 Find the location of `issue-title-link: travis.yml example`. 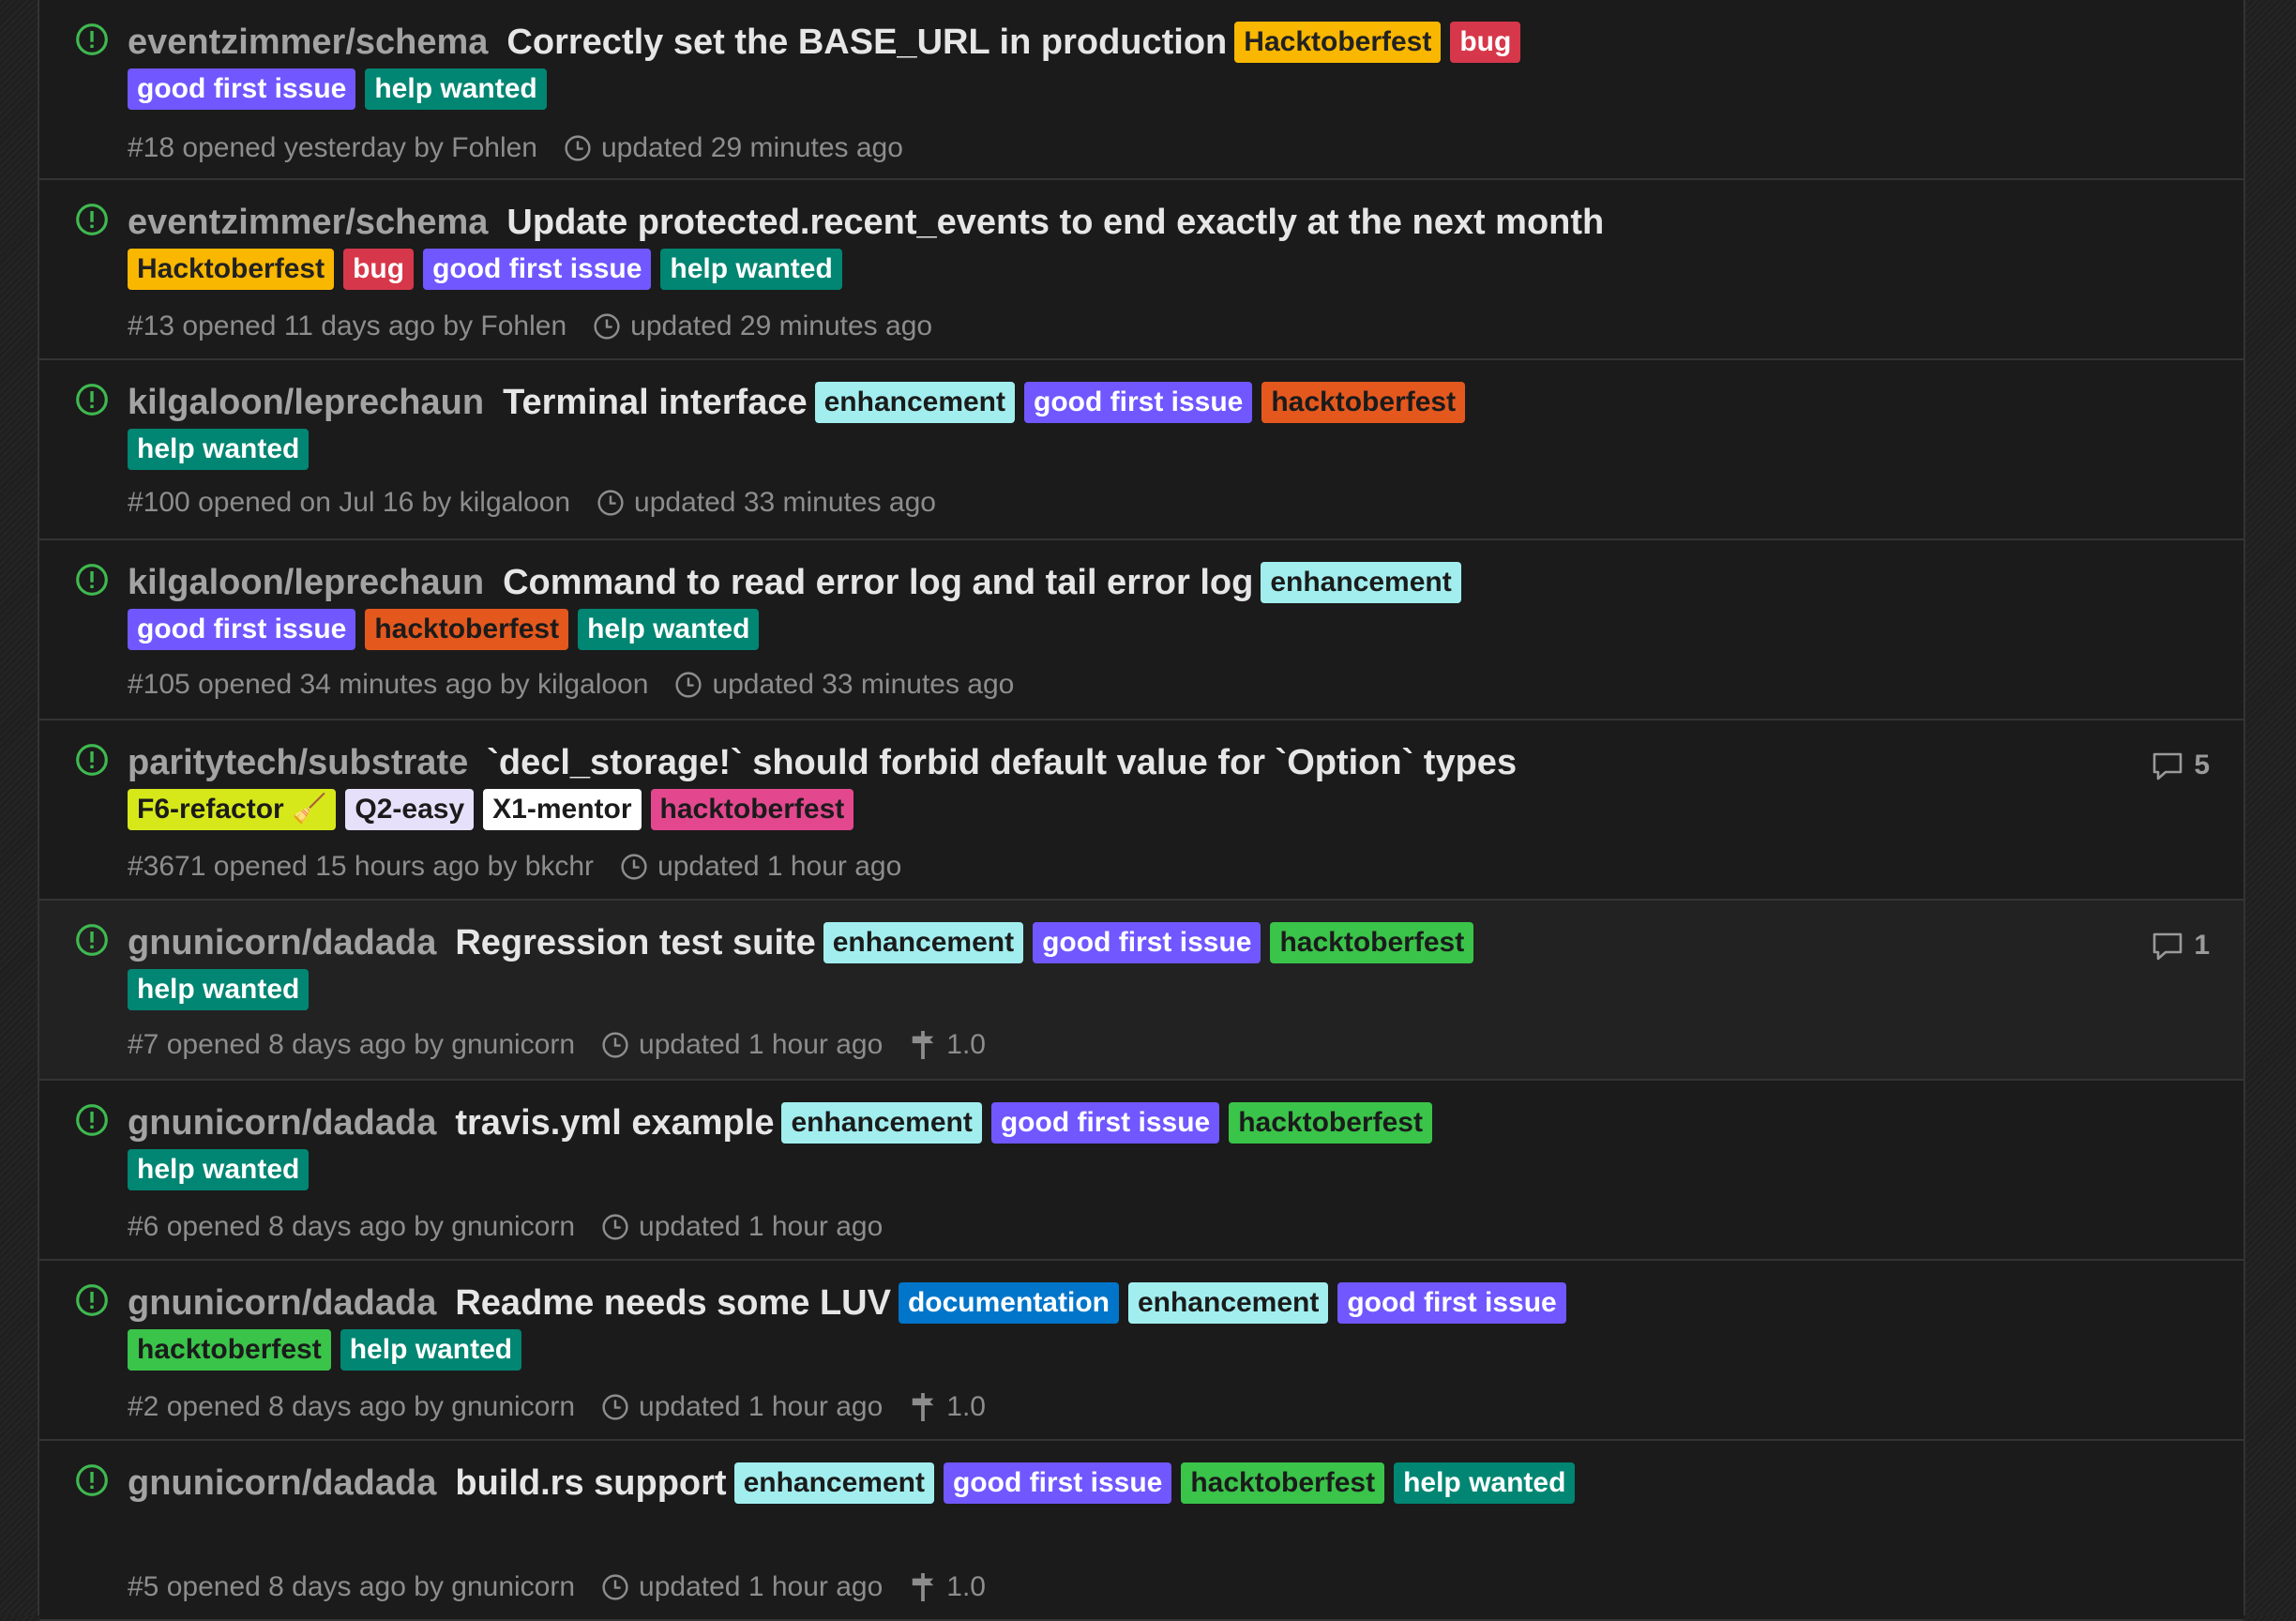

issue-title-link: travis.yml example is located at coordinates (614, 1123).